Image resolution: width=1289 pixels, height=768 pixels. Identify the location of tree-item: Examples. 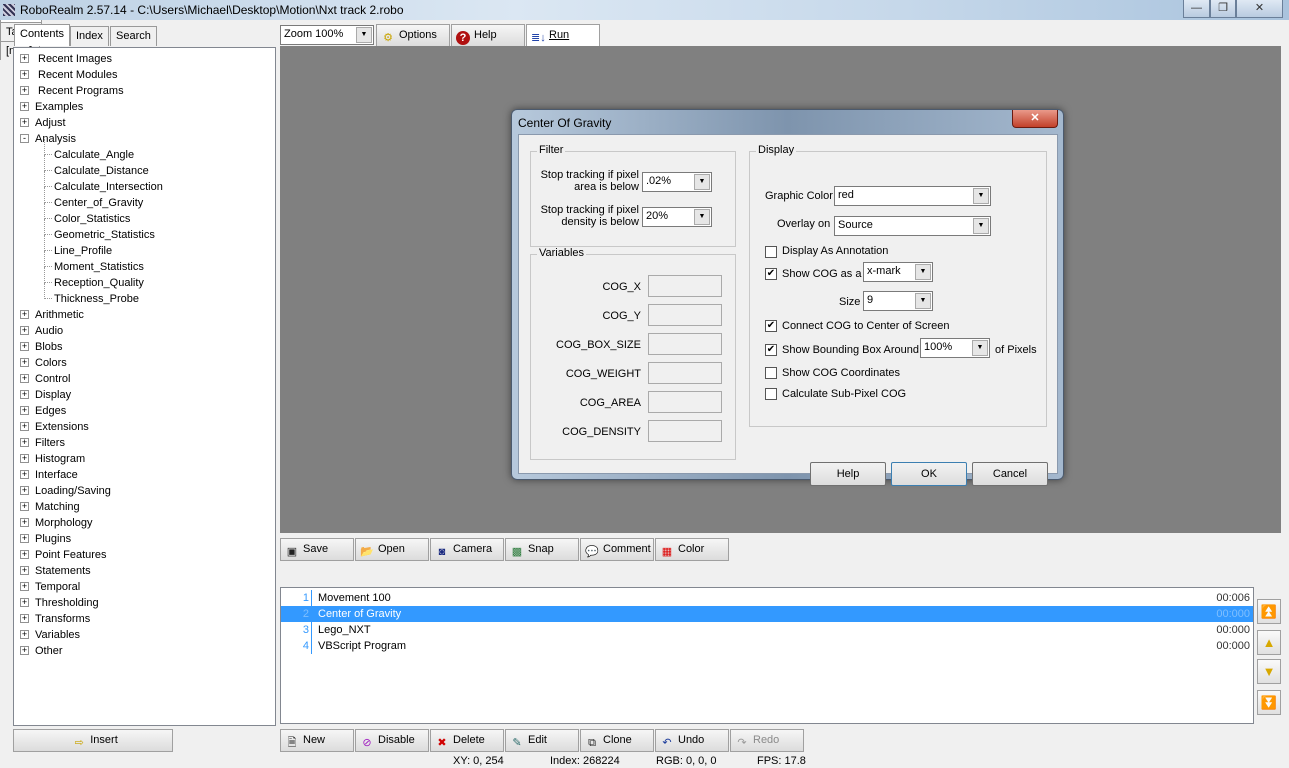
(59, 107).